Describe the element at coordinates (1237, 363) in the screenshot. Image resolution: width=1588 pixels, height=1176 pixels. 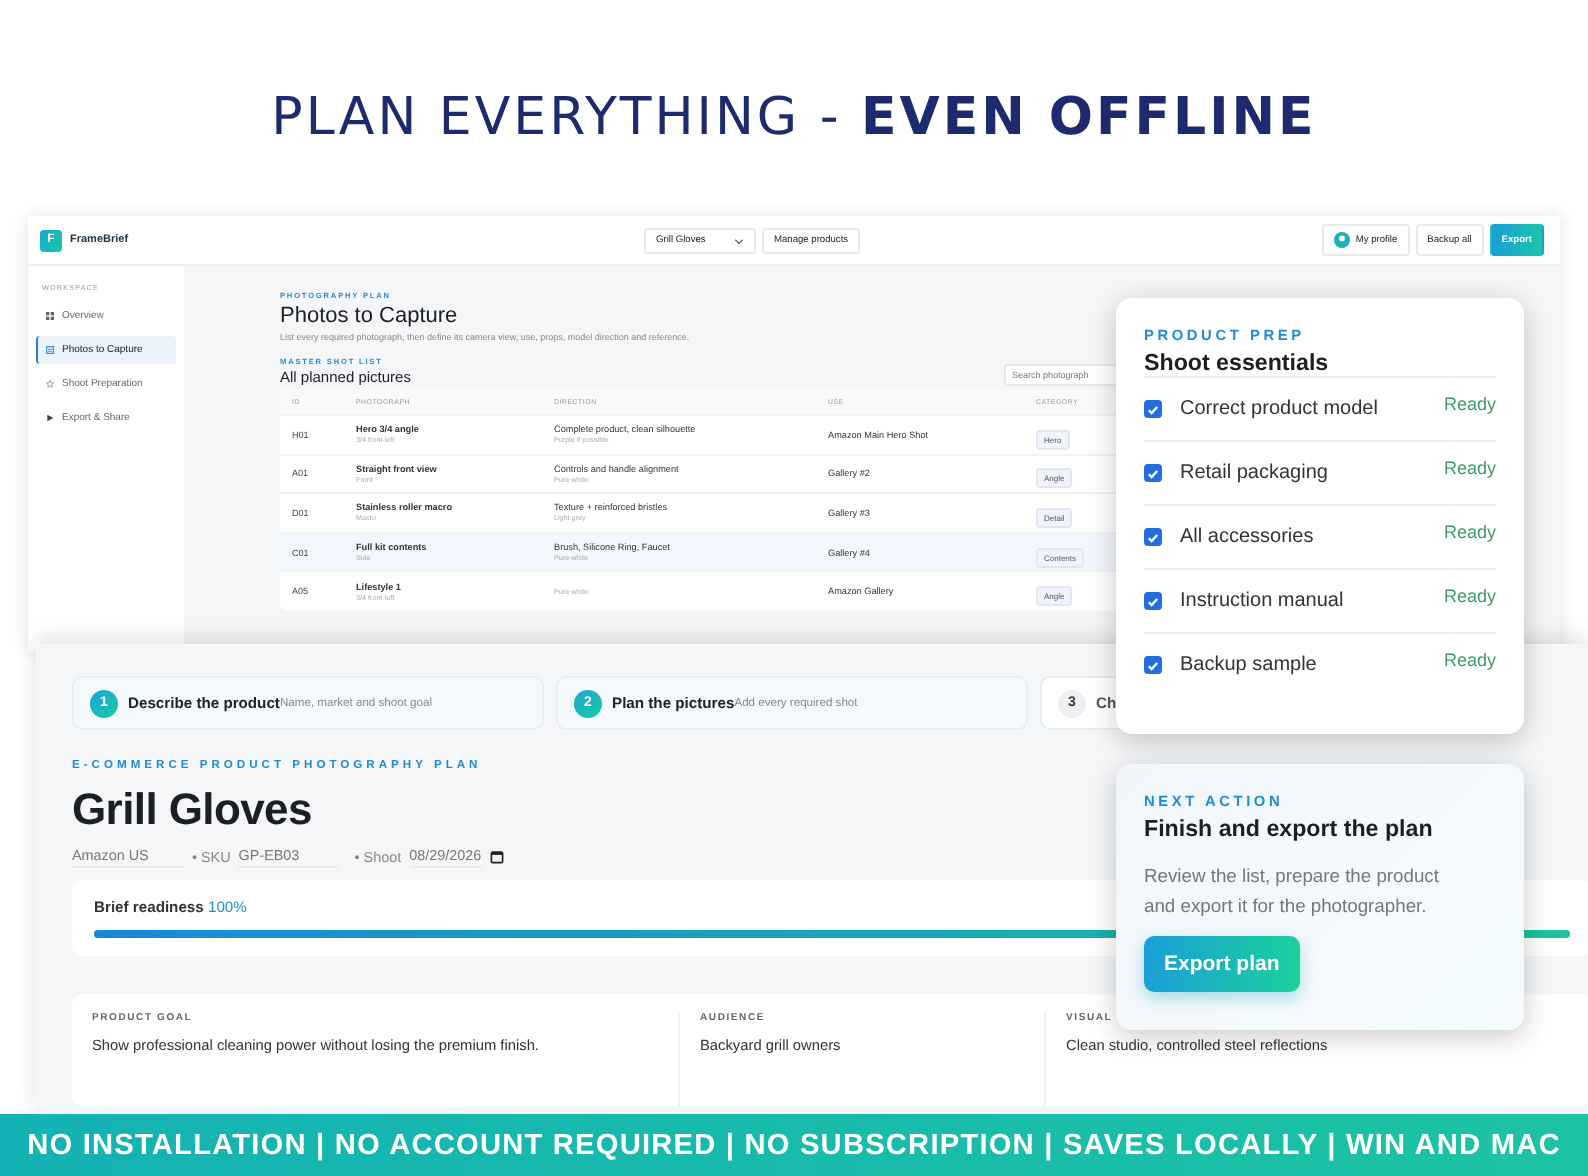
I see `card-title: Shoot essentials` at that location.